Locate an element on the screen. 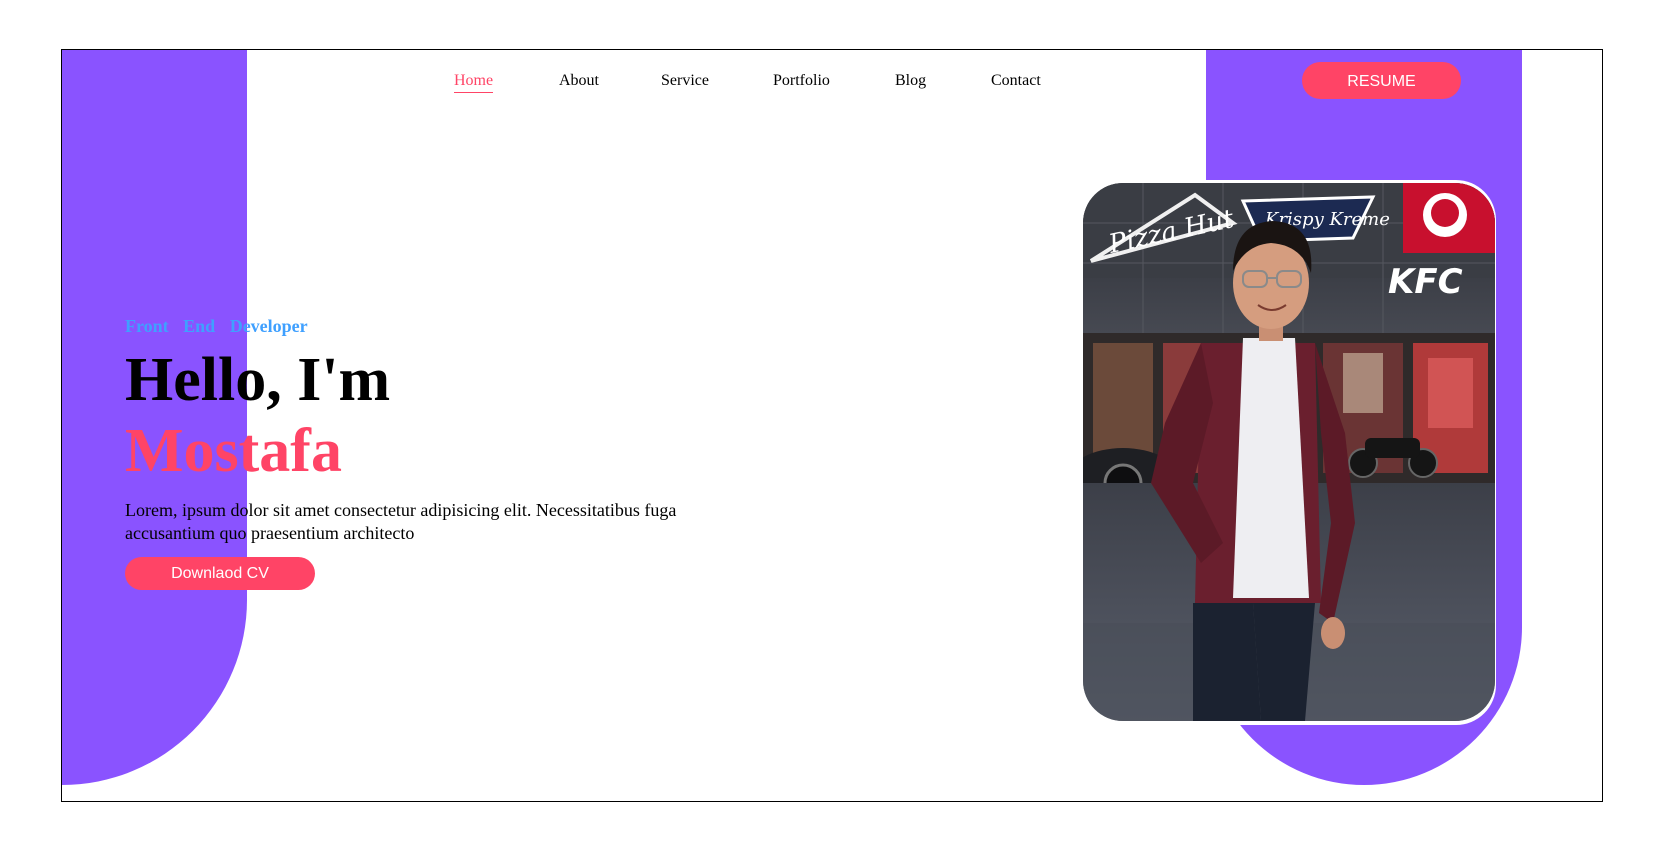 Image resolution: width=1658 pixels, height=853 pixels. nav-link-about: About is located at coordinates (579, 82).